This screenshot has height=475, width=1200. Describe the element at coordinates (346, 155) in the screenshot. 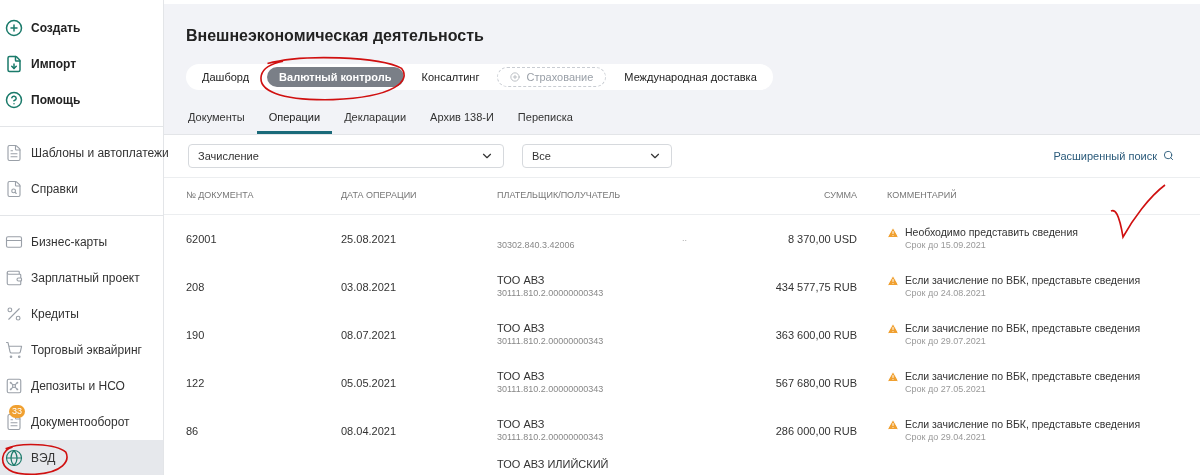

I see `operation-type-select: Зачисление` at that location.